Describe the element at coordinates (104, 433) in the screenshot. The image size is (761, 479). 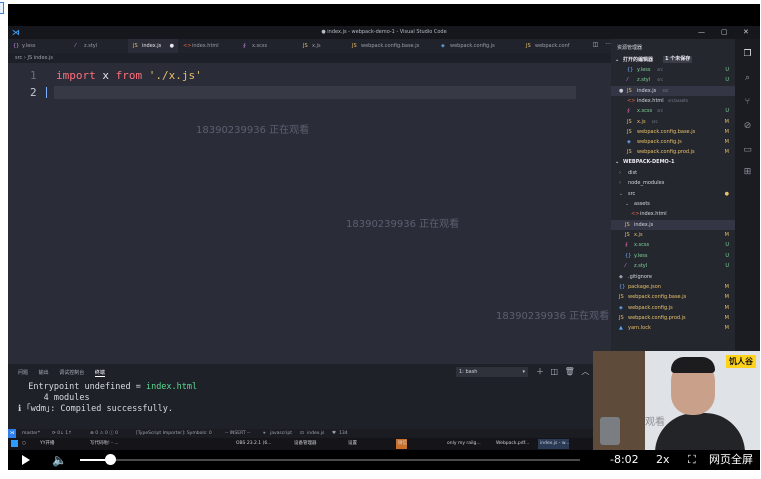
I see `problems-count: ⊗ 0 ⚠ 0 ⓘ 0` at that location.